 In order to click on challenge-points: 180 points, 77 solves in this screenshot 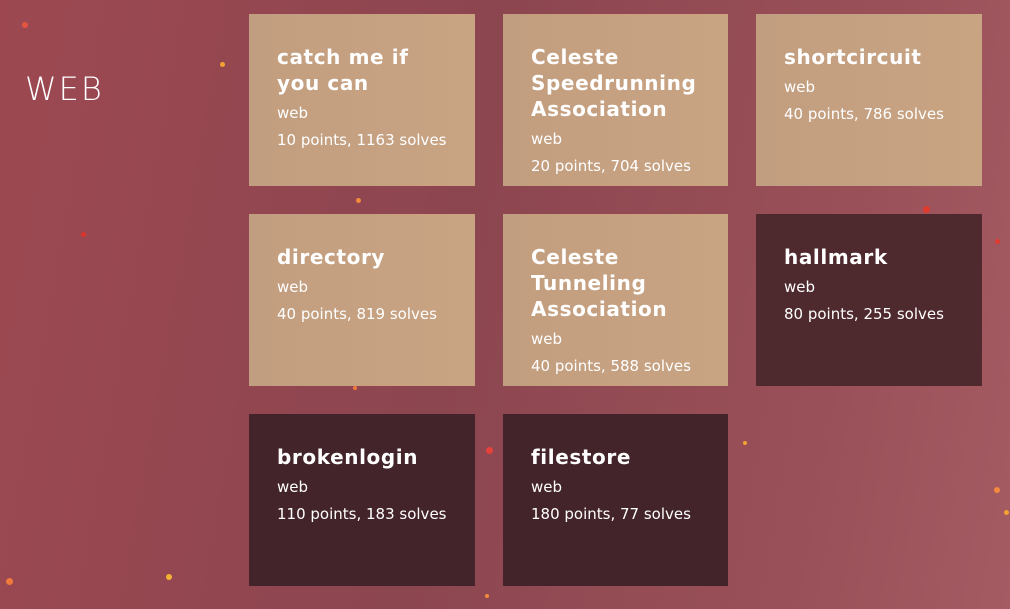, I will do `click(611, 514)`.